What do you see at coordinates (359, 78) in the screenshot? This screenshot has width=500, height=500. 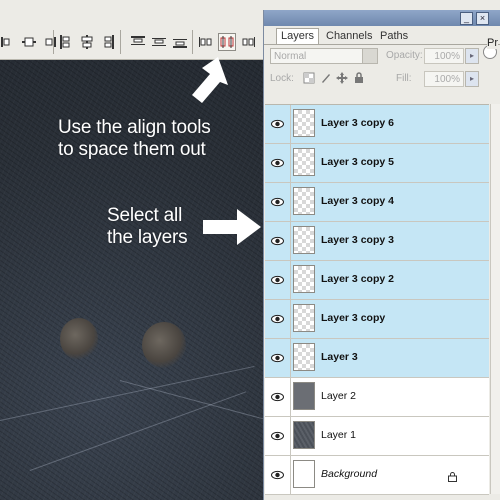 I see `lock-all-icon` at bounding box center [359, 78].